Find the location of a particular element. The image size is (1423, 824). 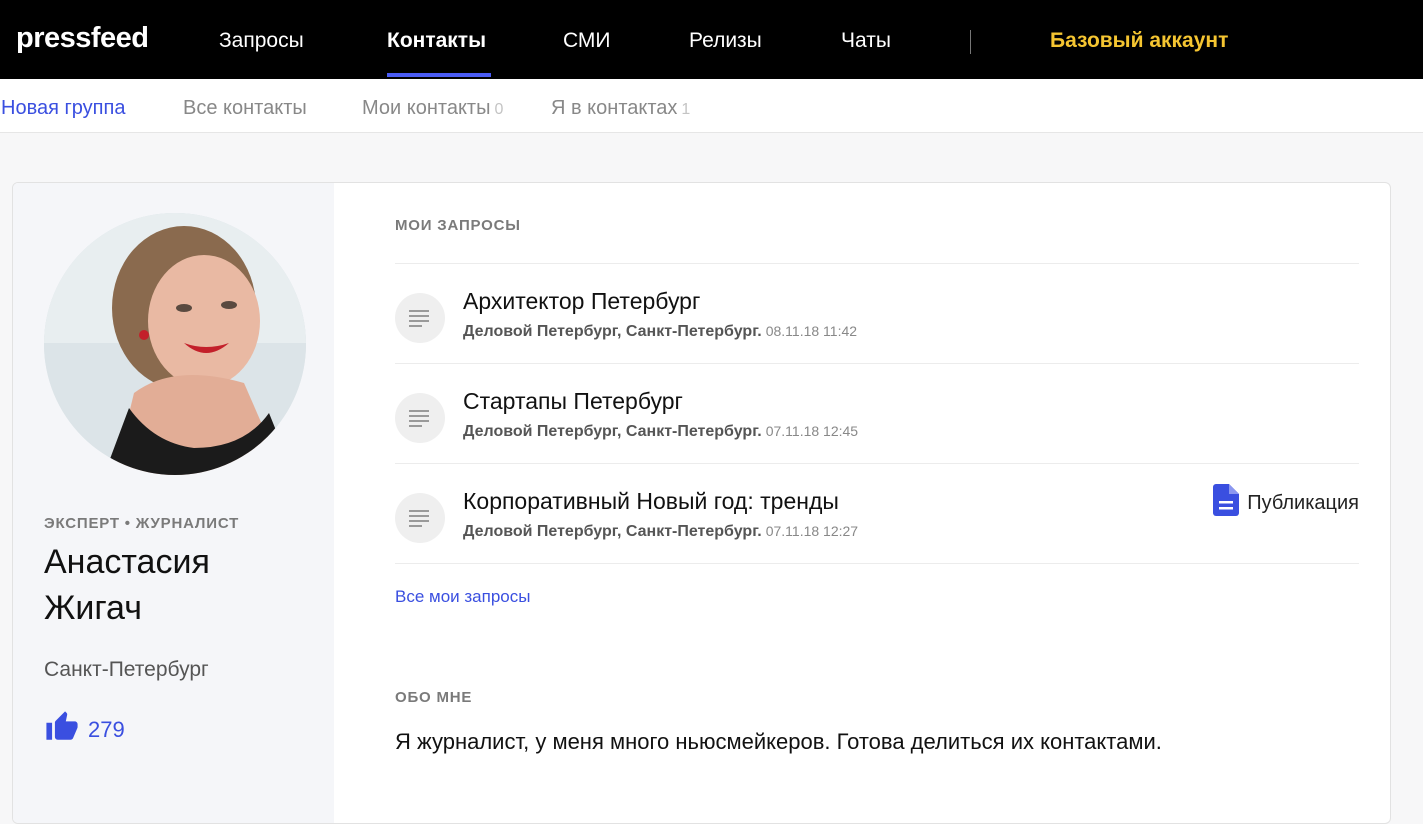

nav-chats: Чаты is located at coordinates (866, 41).